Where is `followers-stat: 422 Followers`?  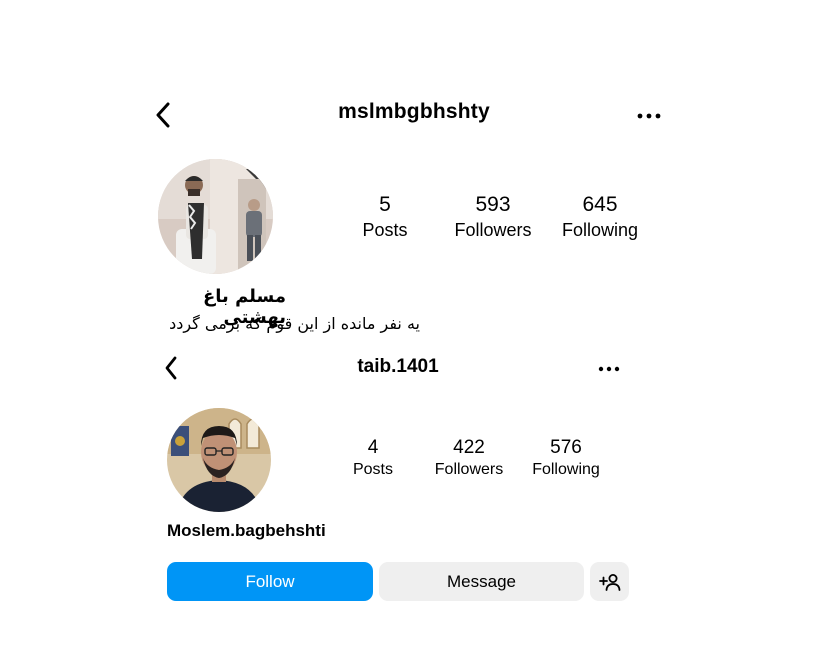 followers-stat: 422 Followers is located at coordinates (469, 458).